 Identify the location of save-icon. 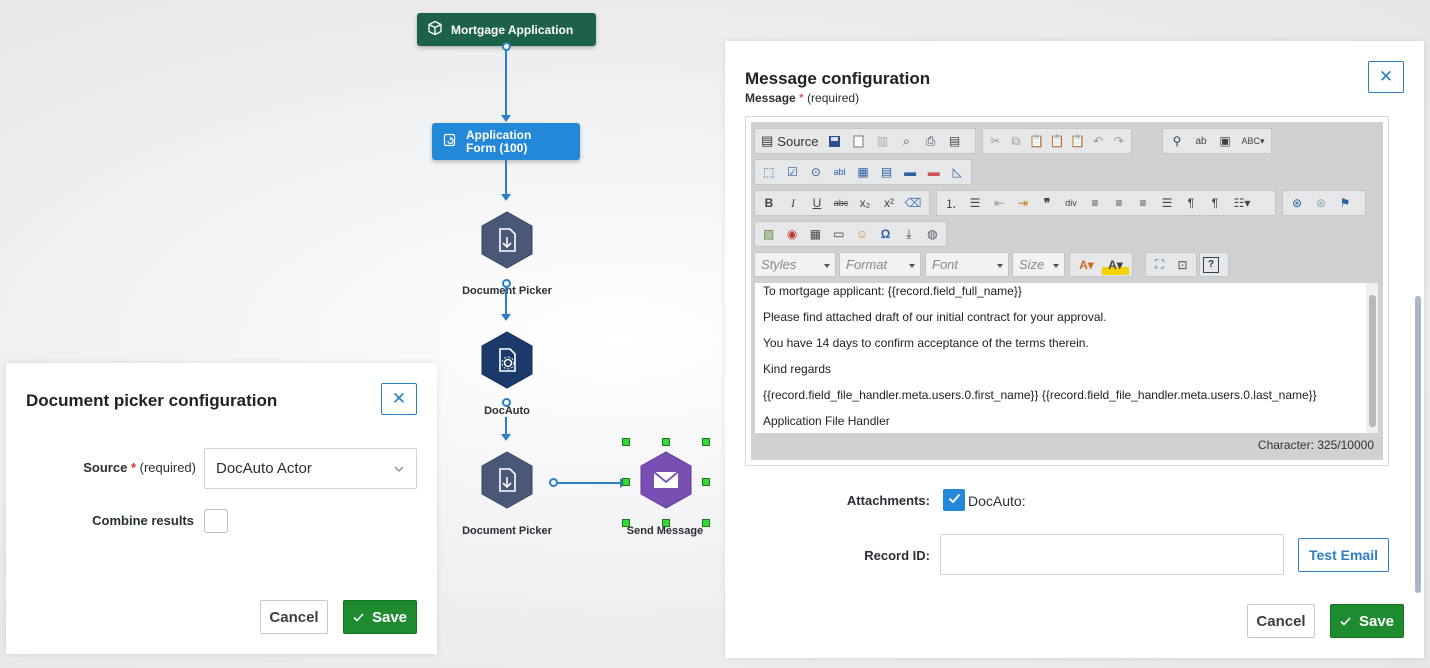
(835, 141).